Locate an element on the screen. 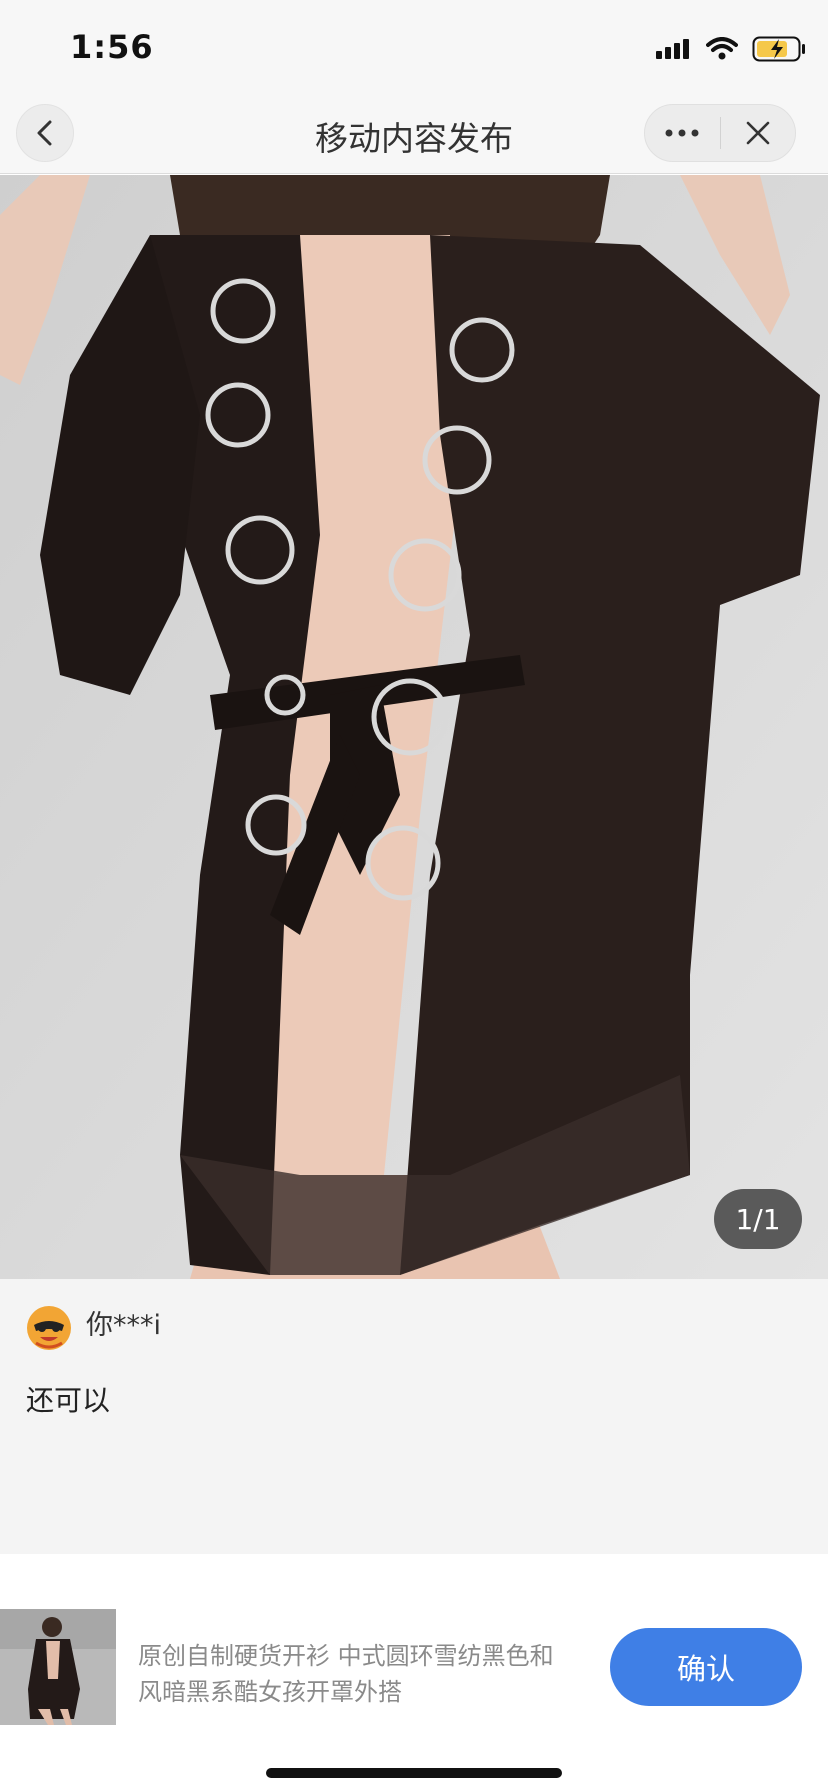 The width and height of the screenshot is (828, 1792). close-button is located at coordinates (758, 133).